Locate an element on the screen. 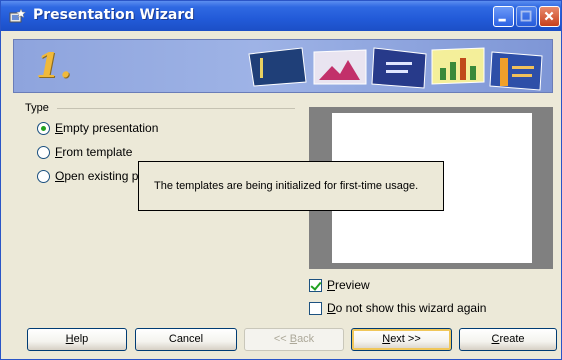  preview-checkbox-row: Preview is located at coordinates (339, 285).